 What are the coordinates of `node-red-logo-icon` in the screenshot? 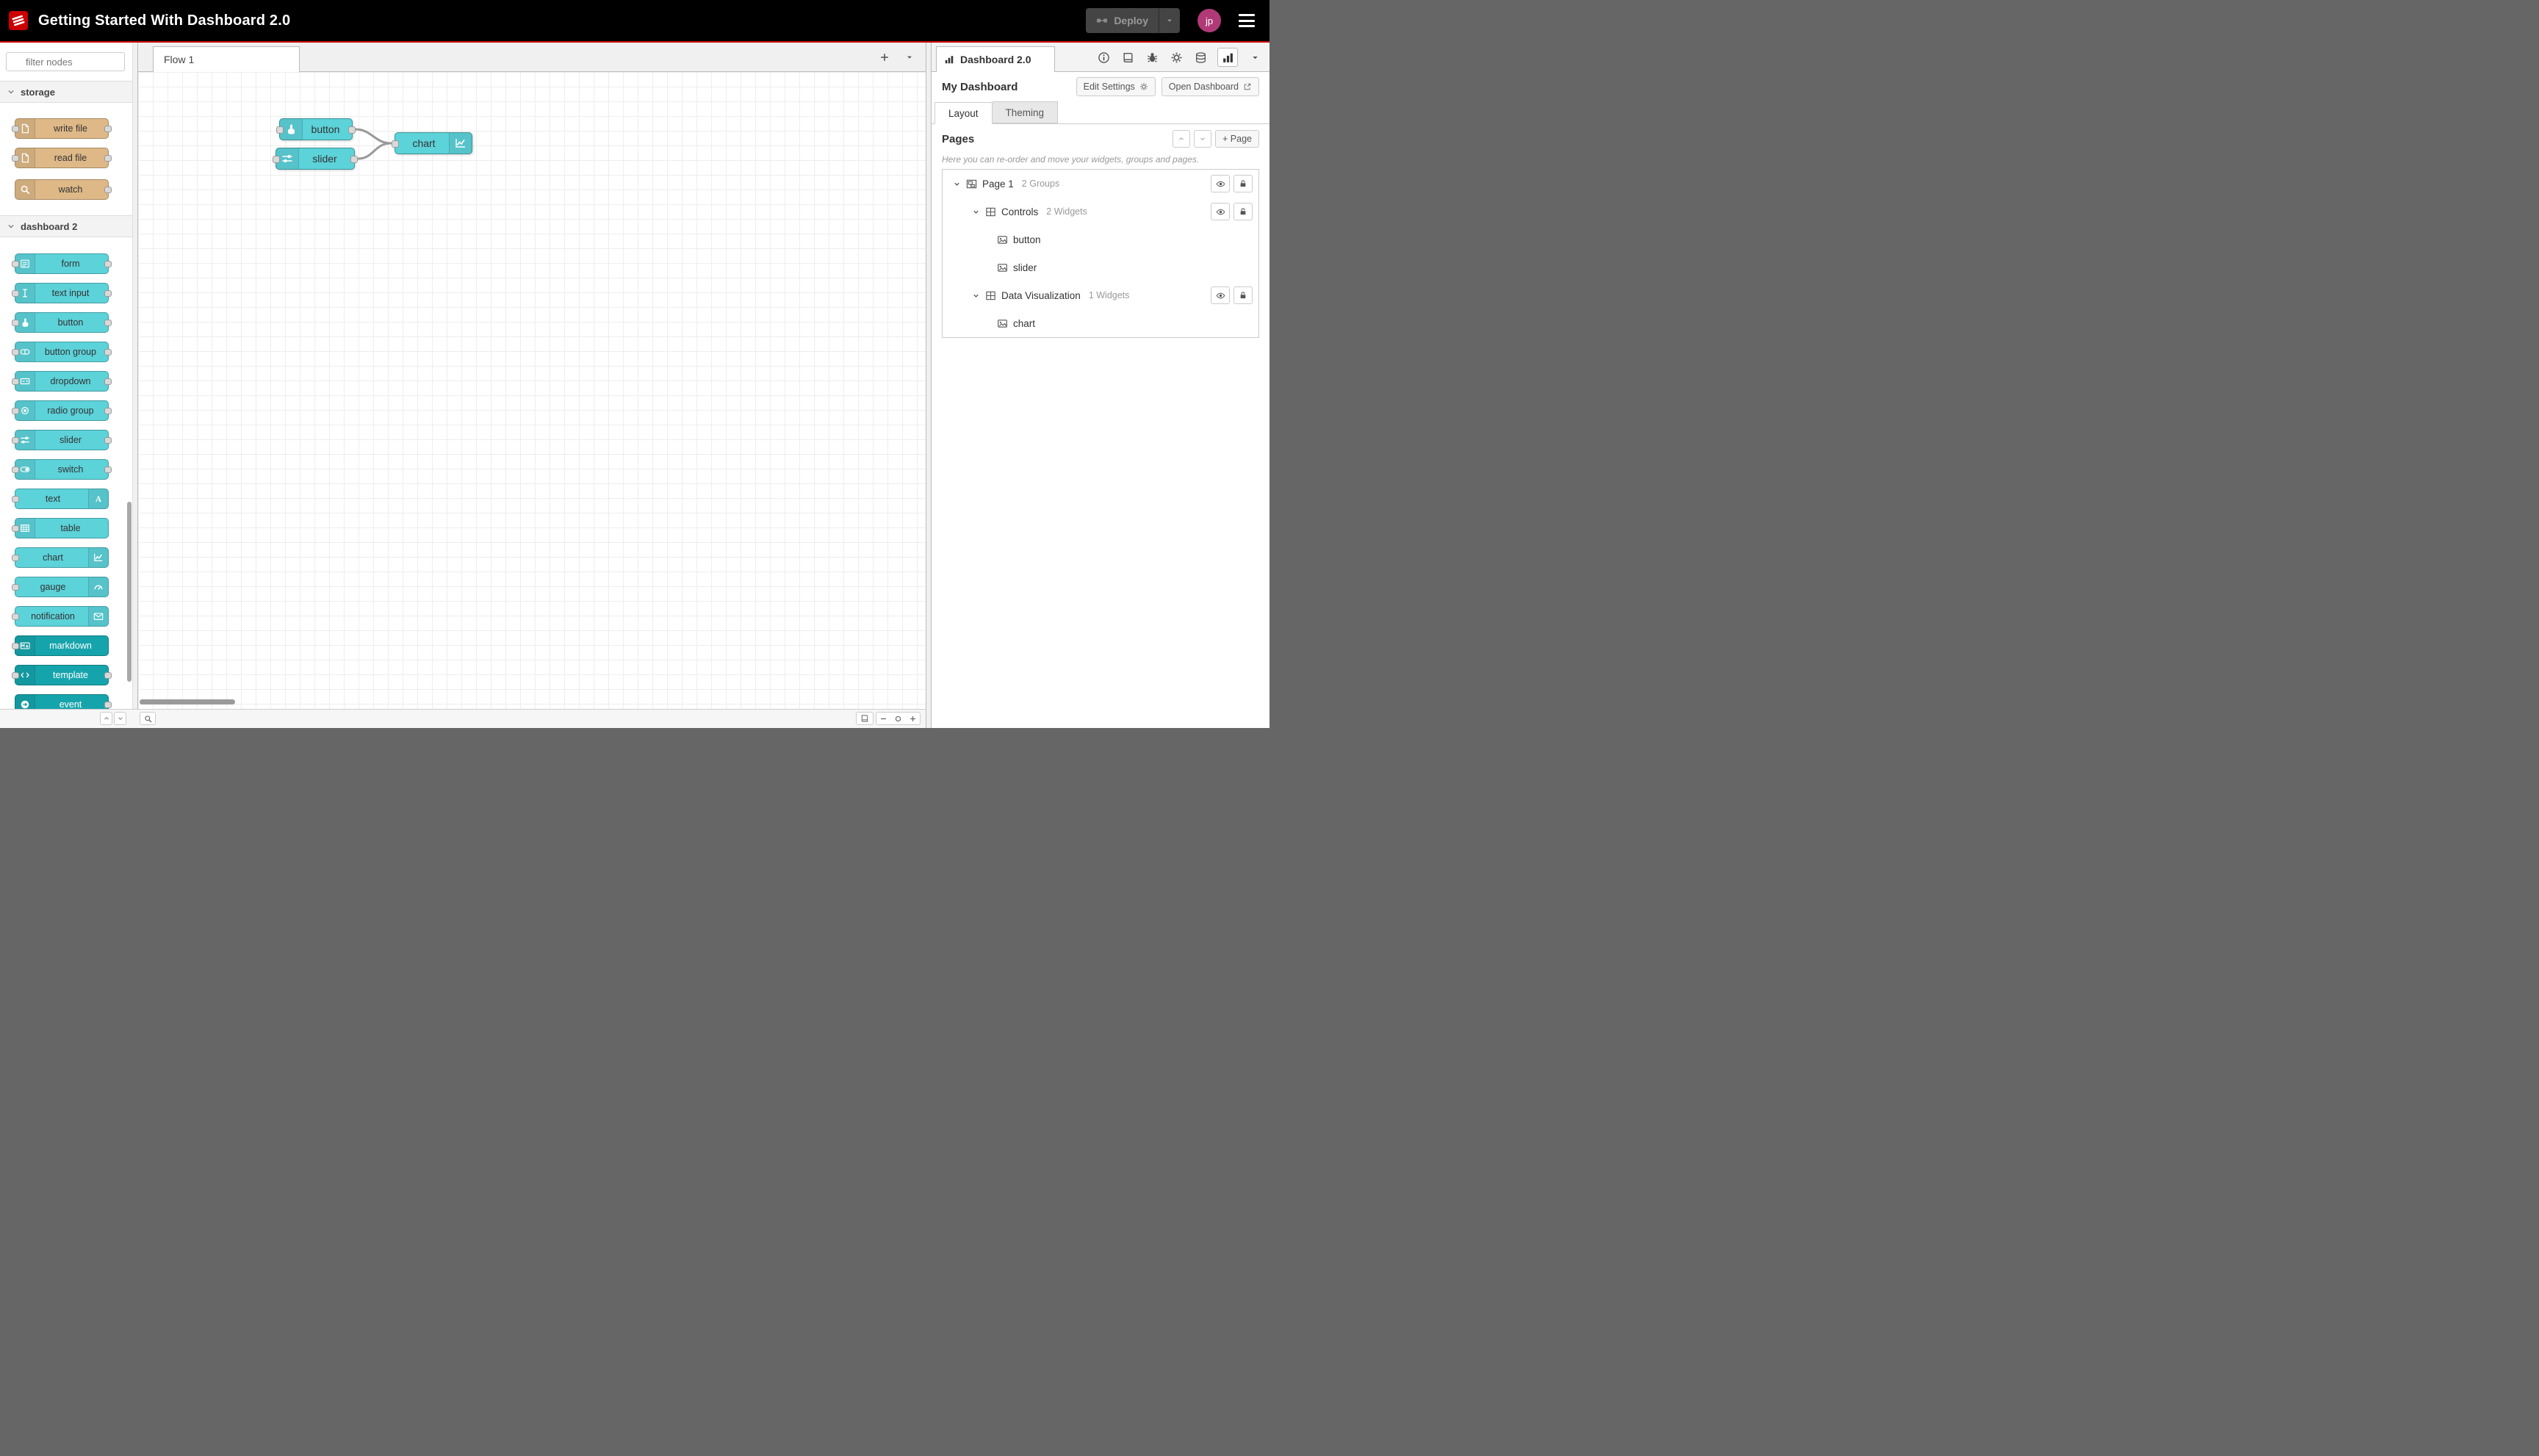 It's located at (18, 20).